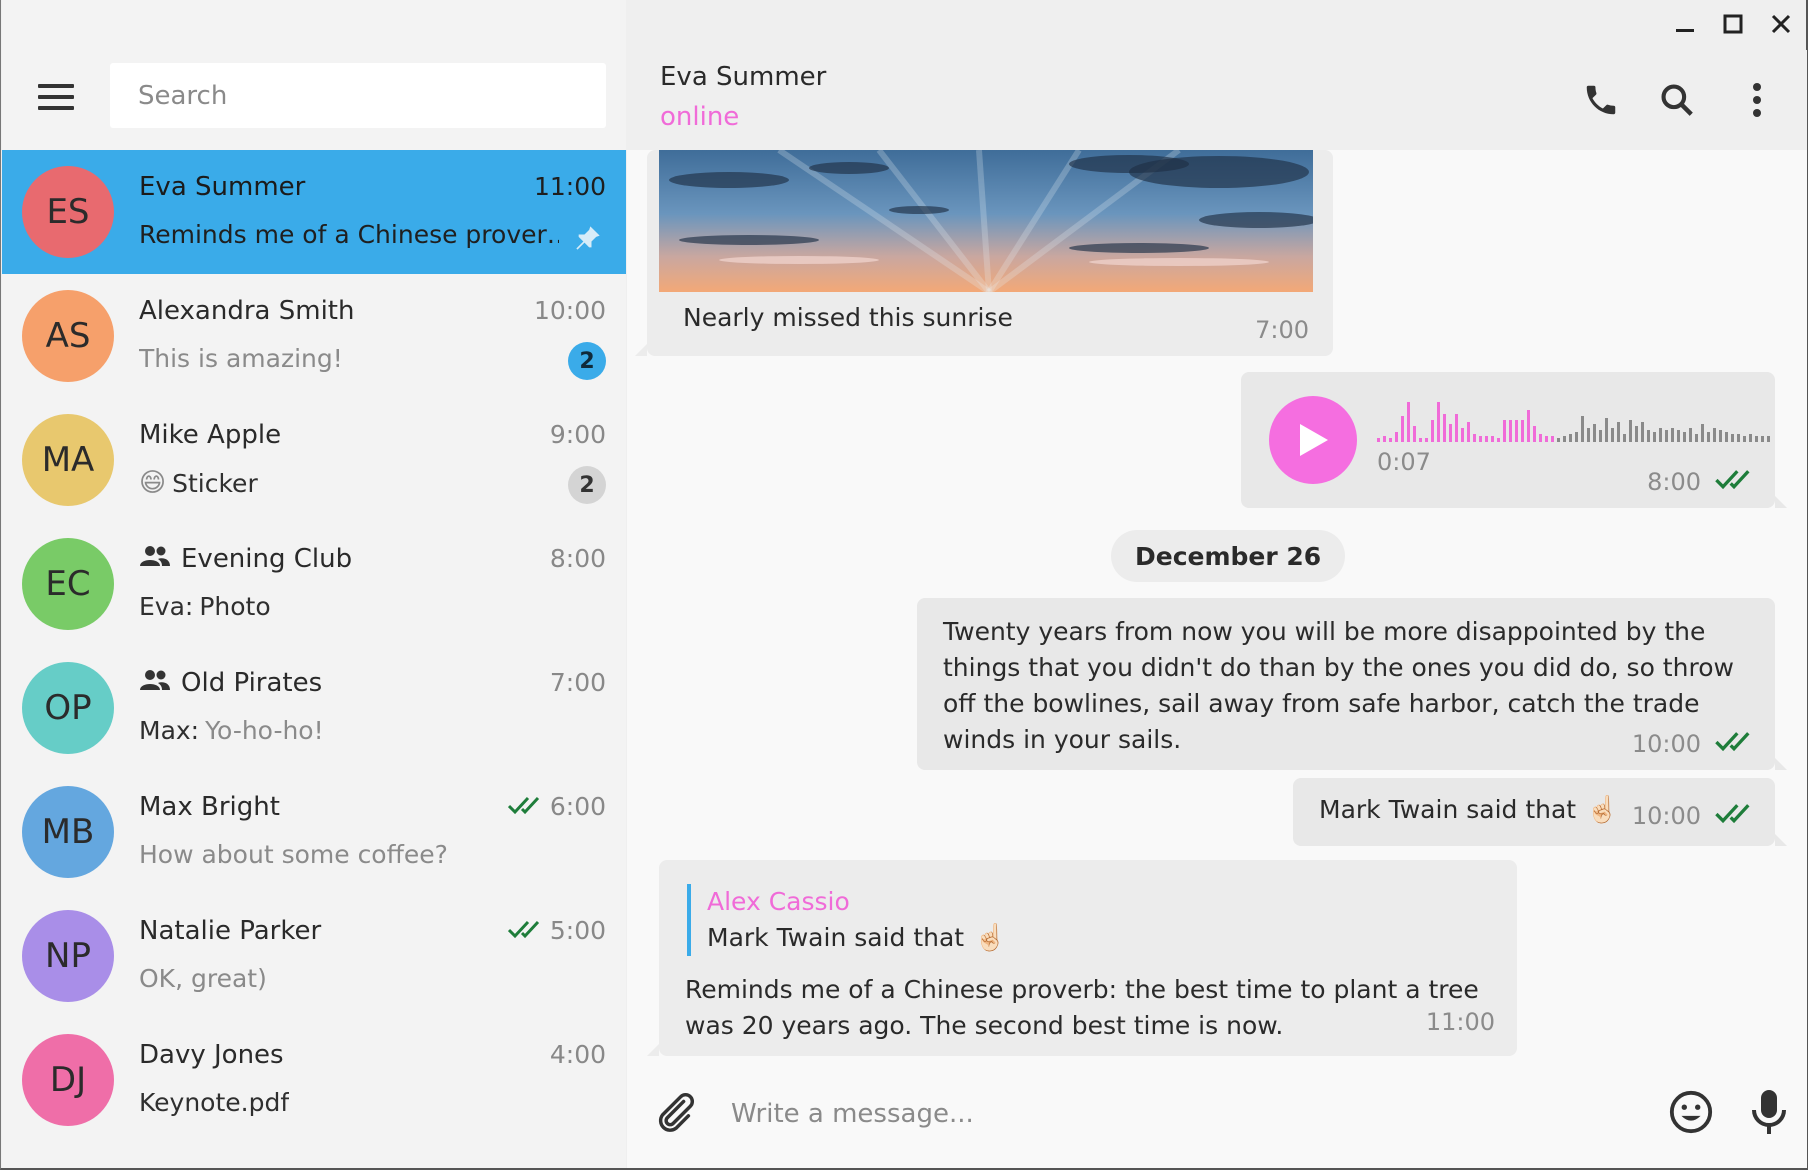 This screenshot has height=1170, width=1808. Describe the element at coordinates (211, 1055) in the screenshot. I see `chat-name: Davy Jones` at that location.